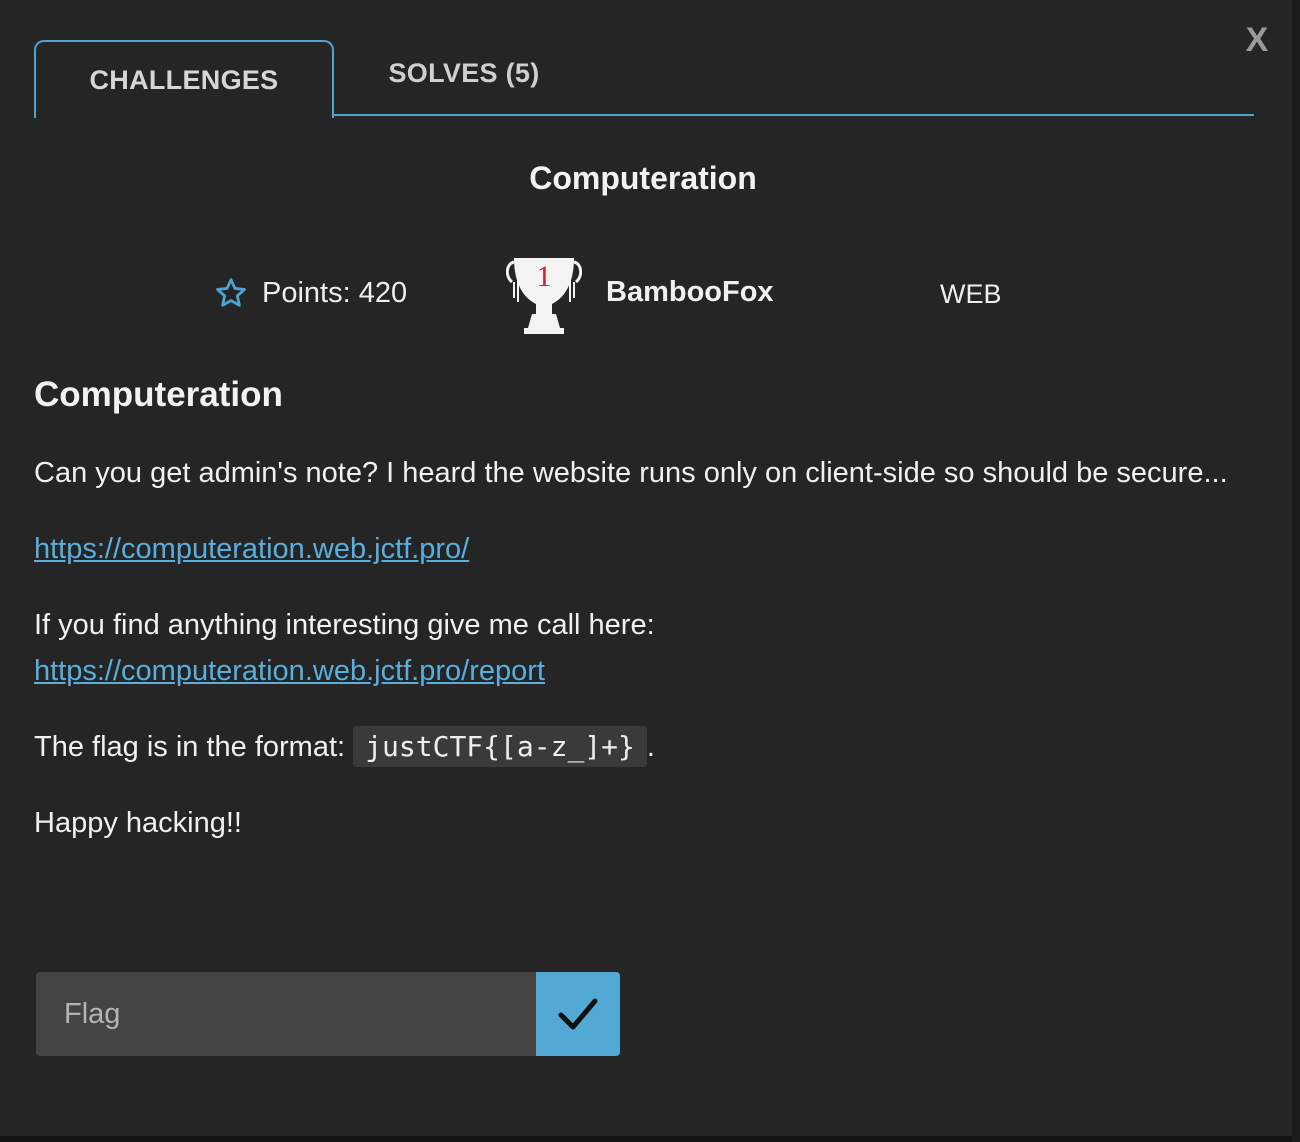  What do you see at coordinates (286, 1014) in the screenshot?
I see `flag-input` at bounding box center [286, 1014].